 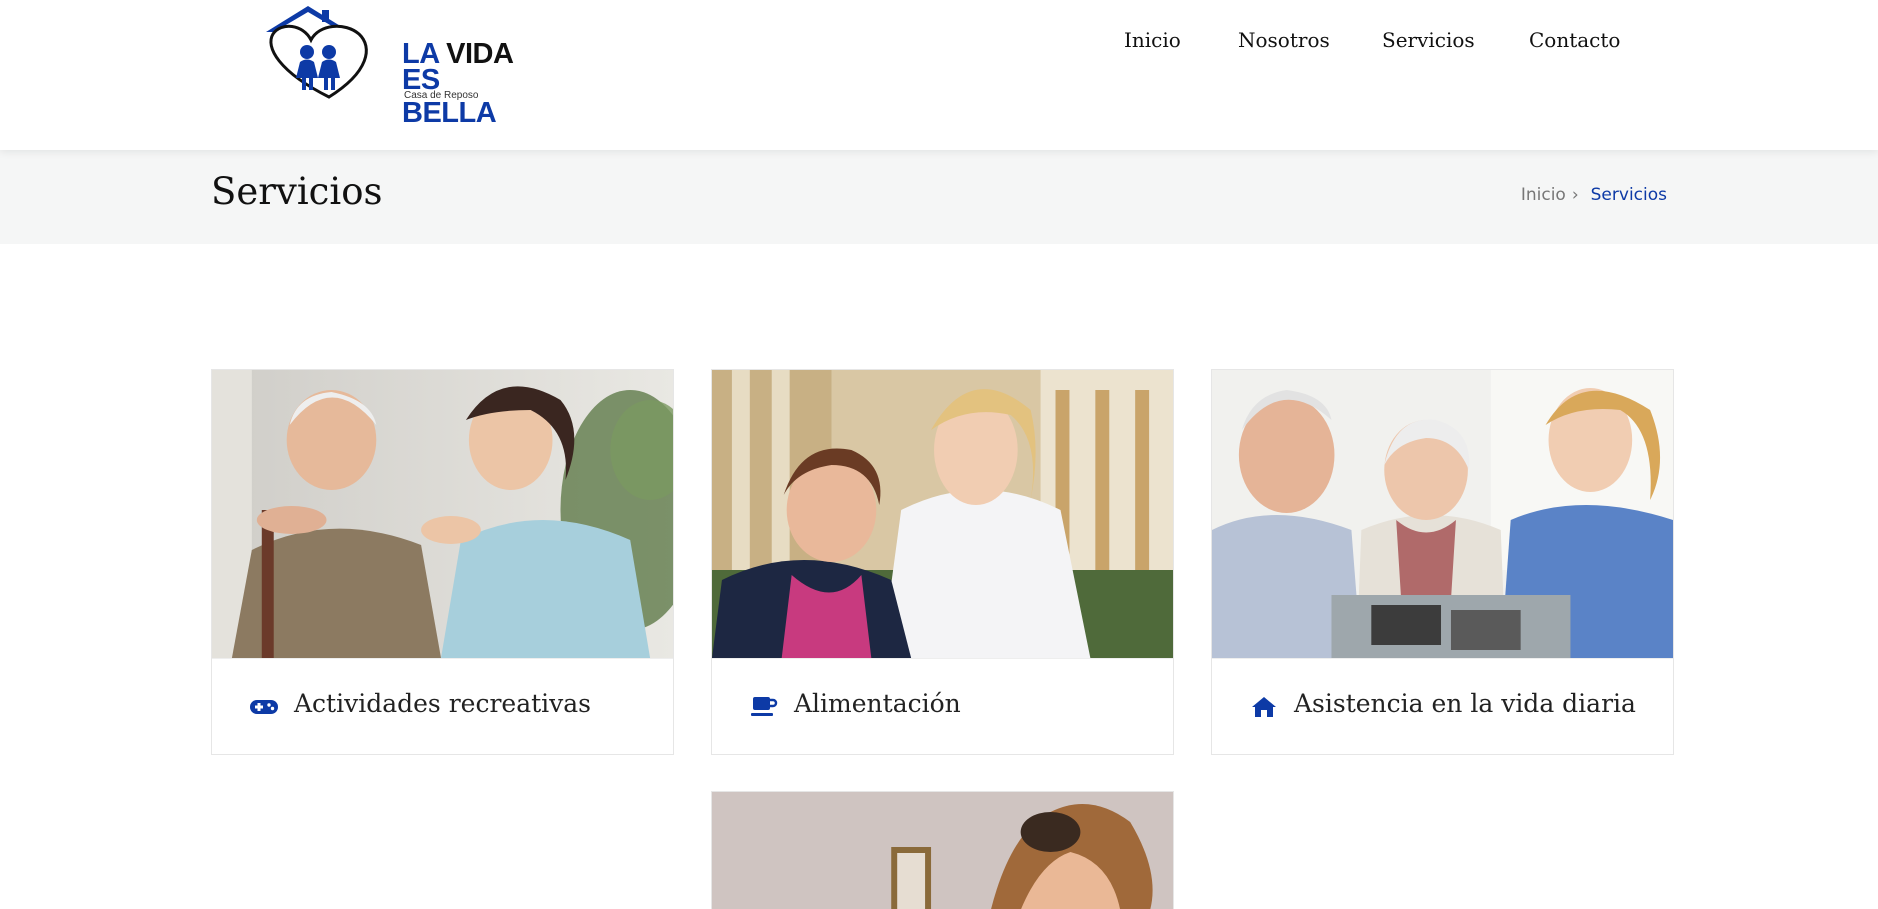 What do you see at coordinates (1428, 40) in the screenshot?
I see `nav-link-servicios: Servicios` at bounding box center [1428, 40].